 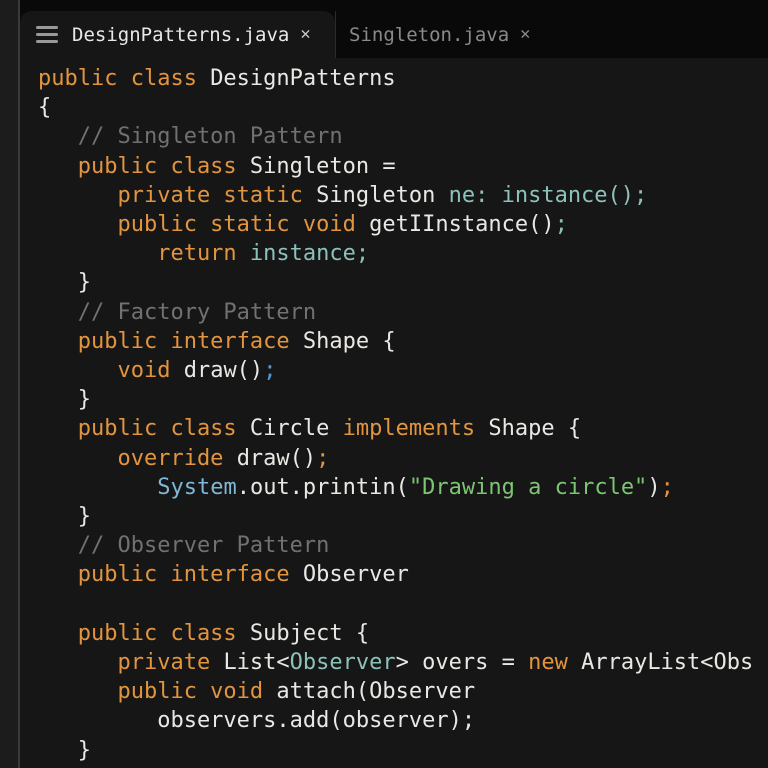 I want to click on code-token: List<, so click(x=256, y=663).